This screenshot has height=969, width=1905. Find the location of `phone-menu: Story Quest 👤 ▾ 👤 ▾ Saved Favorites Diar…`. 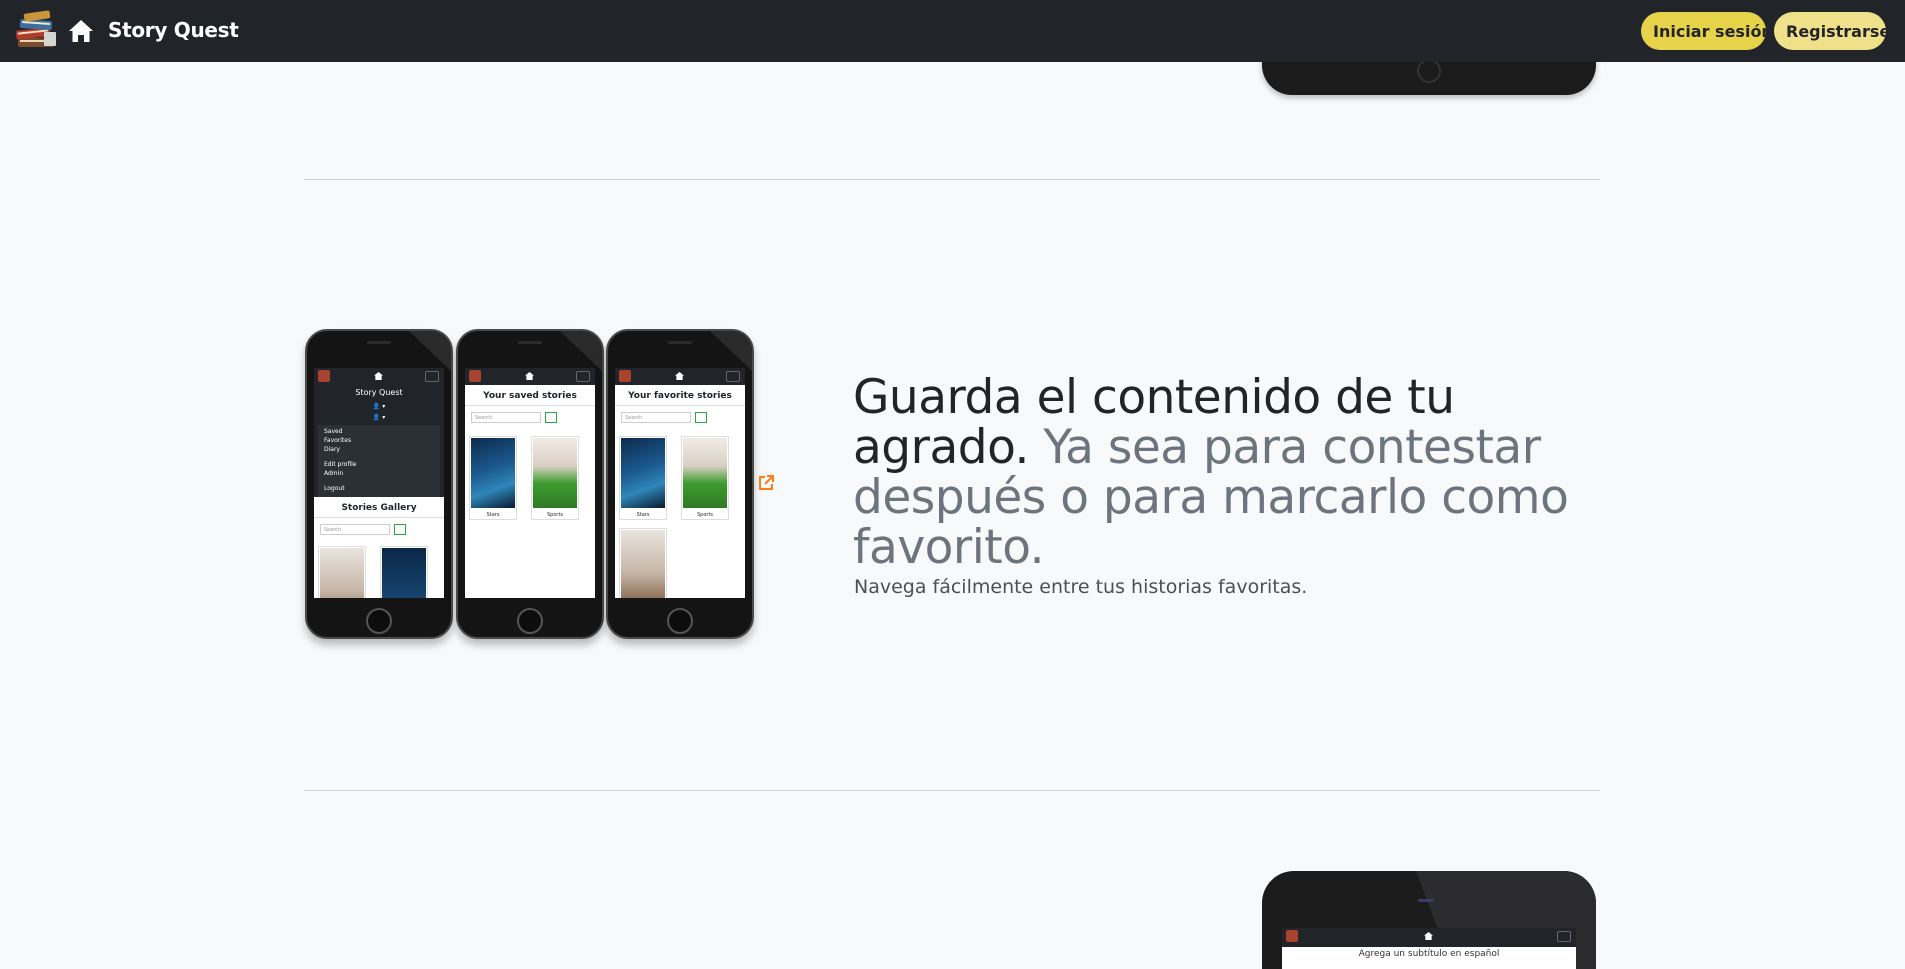

phone-menu: Story Quest 👤 ▾ 👤 ▾ Saved Favorites Diar… is located at coordinates (379, 484).